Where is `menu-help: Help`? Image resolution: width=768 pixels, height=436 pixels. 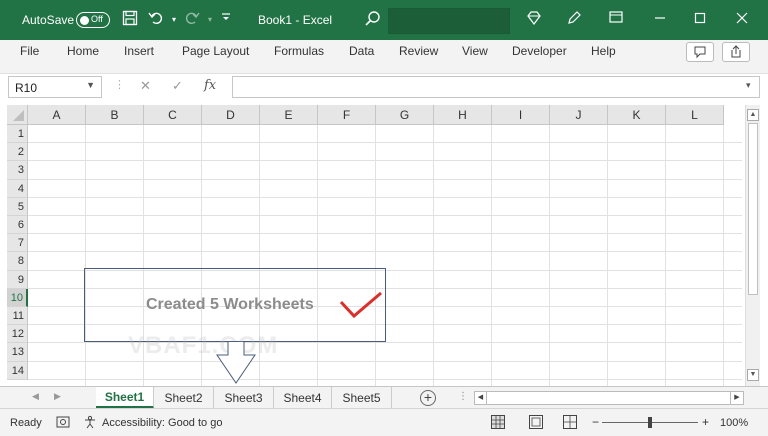
menu-help: Help is located at coordinates (603, 51).